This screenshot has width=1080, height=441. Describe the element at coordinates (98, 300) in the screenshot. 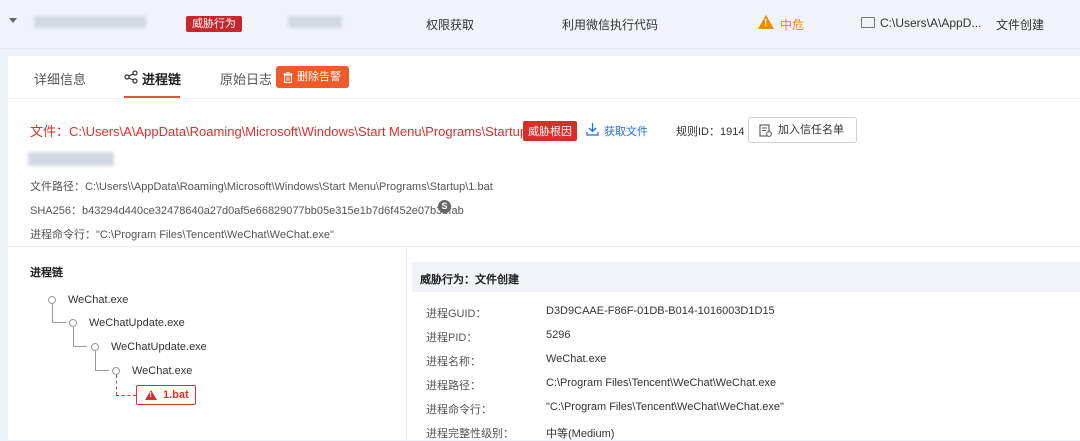

I see `tree-node-1: WeChat.exe` at that location.